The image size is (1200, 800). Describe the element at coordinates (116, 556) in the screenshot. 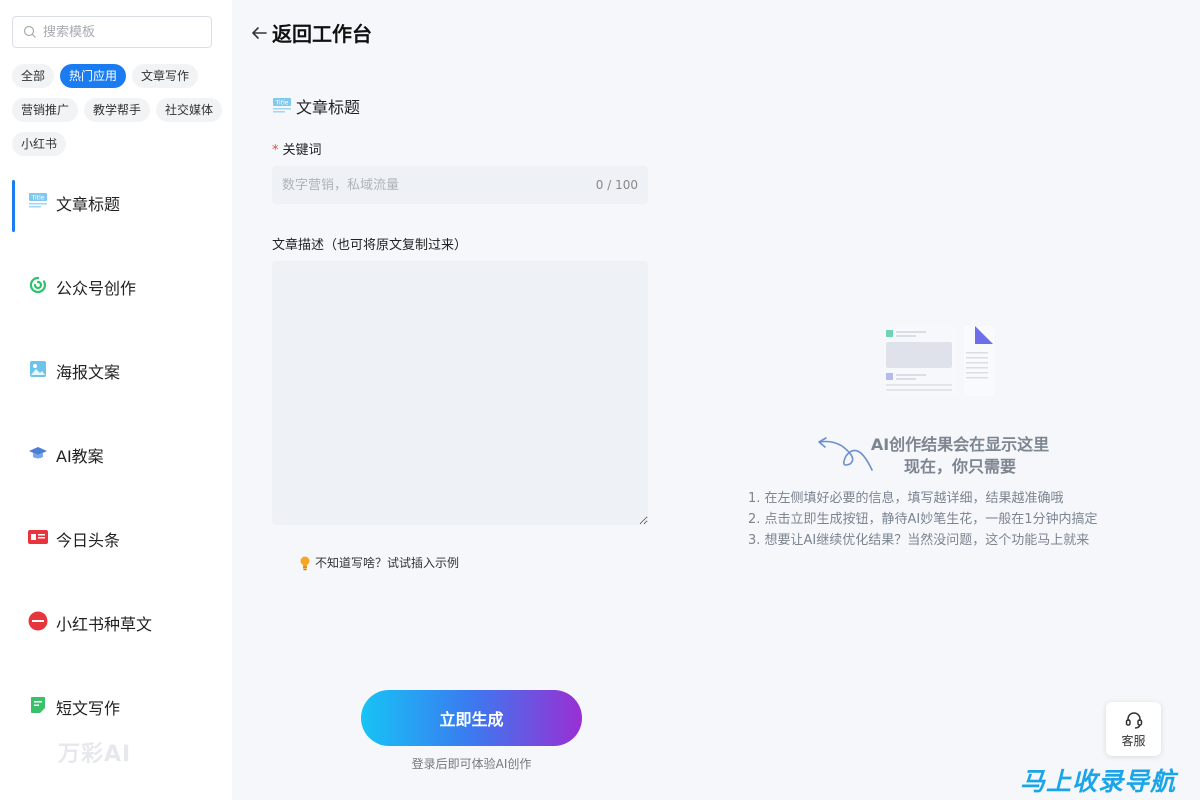

I see `sidebar-item-toutiao: 今日头条` at that location.